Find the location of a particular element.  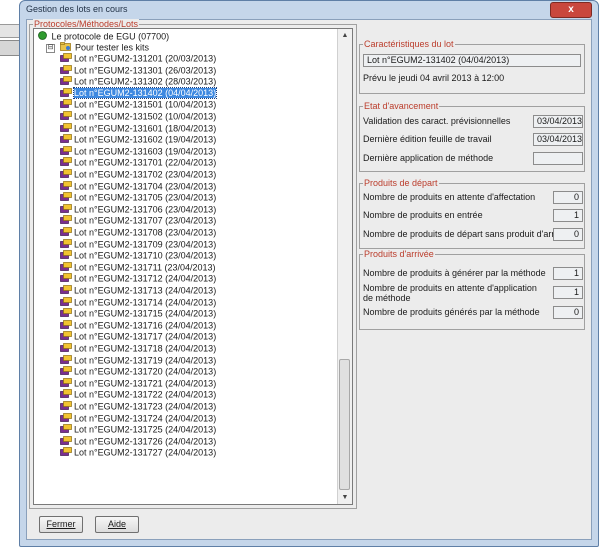

lot-tree-label: Lot n°EGUM2-131502 (10/04/2013) is located at coordinates (145, 116).